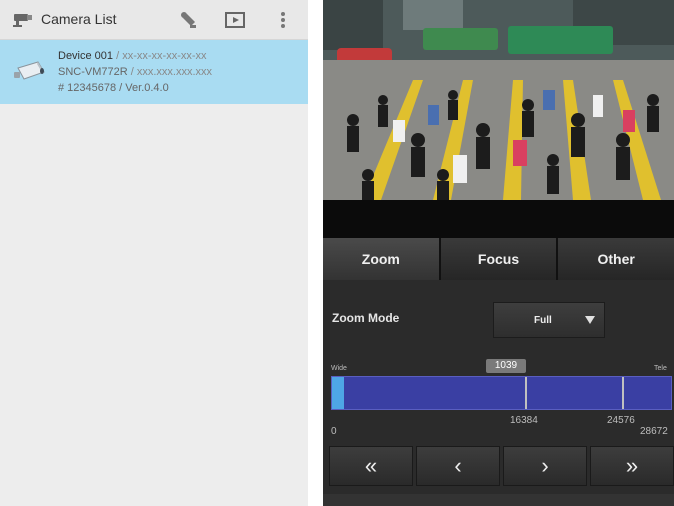 The image size is (674, 506). Describe the element at coordinates (334, 431) in the screenshot. I see `scale-min-label: 0` at that location.